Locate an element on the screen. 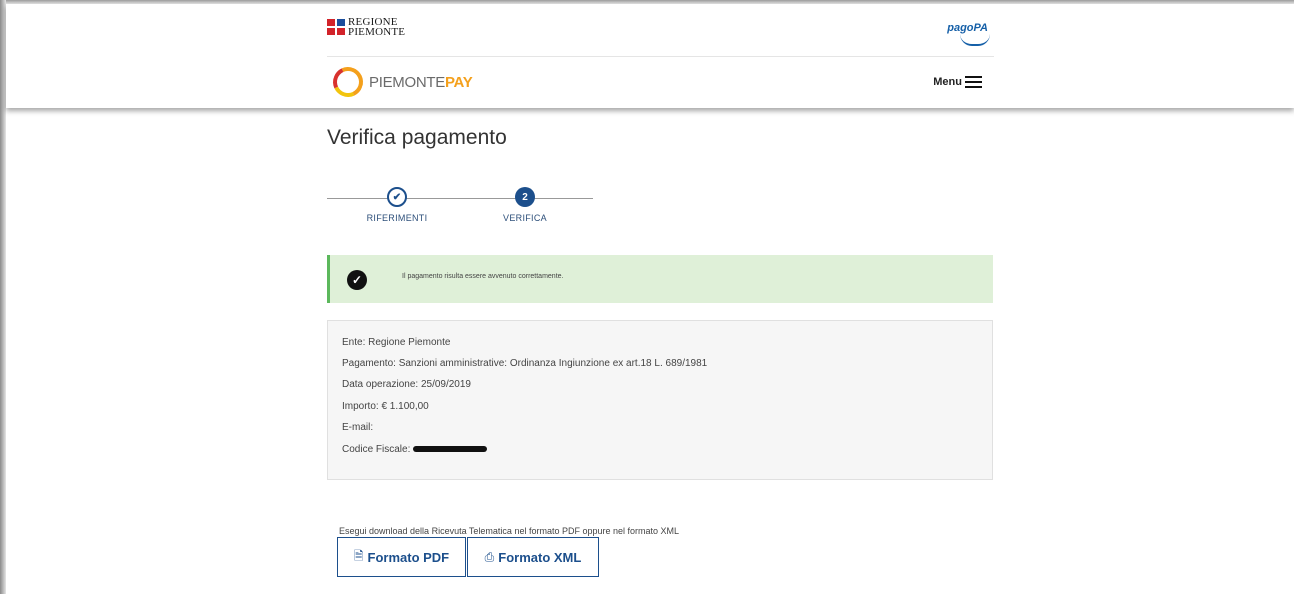  download-xml-button: ⎙ Formato XML is located at coordinates (533, 557).